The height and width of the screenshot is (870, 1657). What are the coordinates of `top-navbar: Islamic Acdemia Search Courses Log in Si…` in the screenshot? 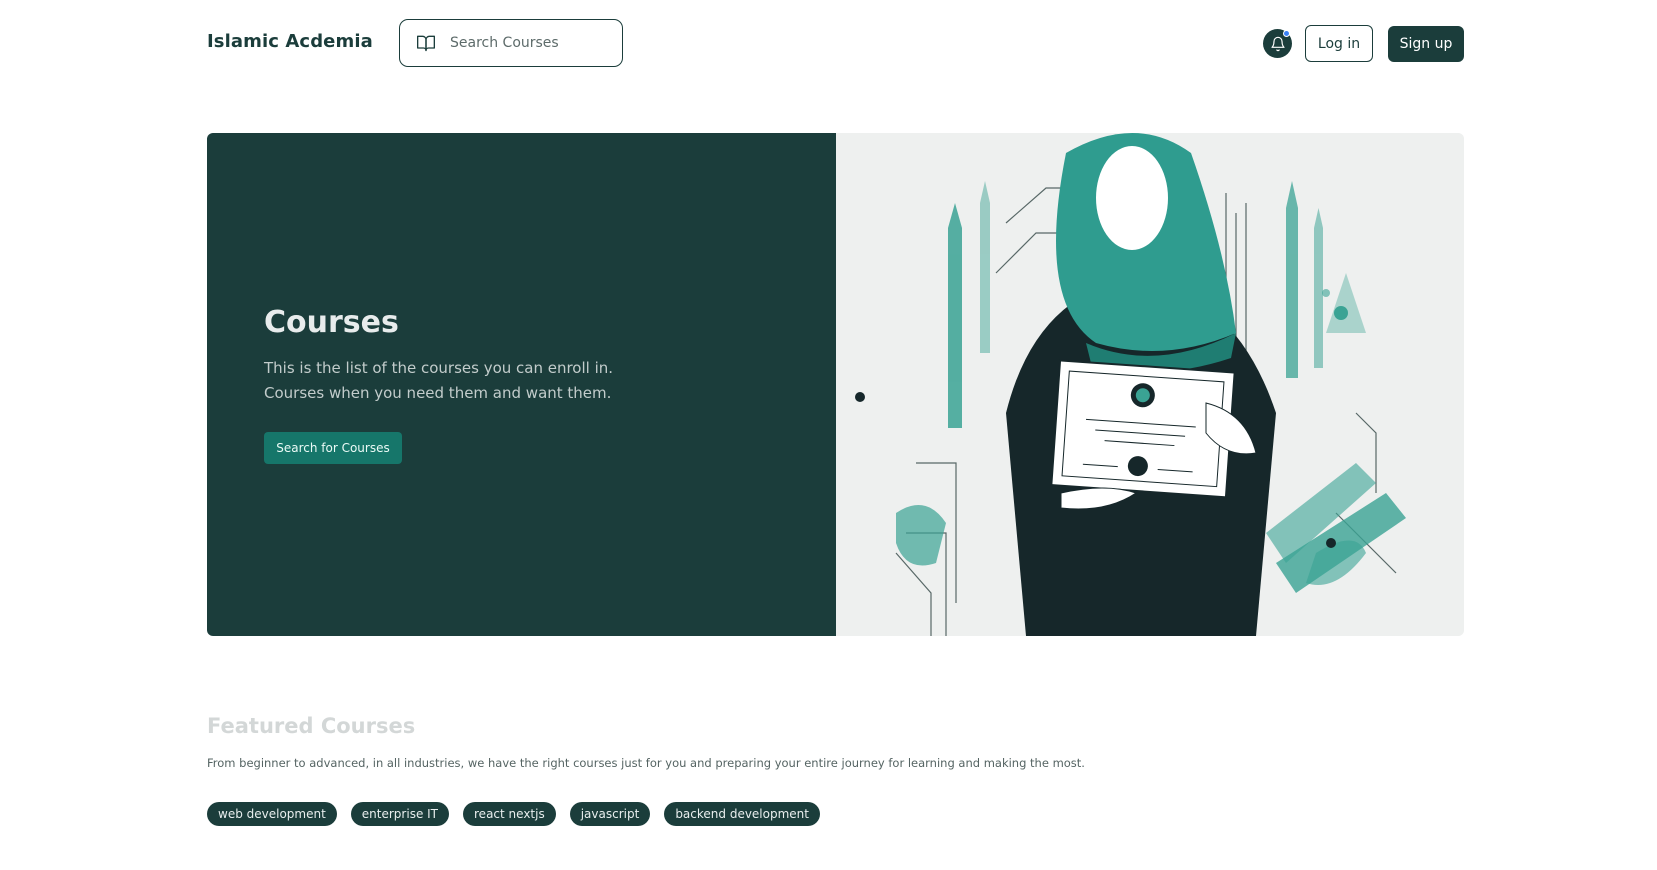 It's located at (828, 42).